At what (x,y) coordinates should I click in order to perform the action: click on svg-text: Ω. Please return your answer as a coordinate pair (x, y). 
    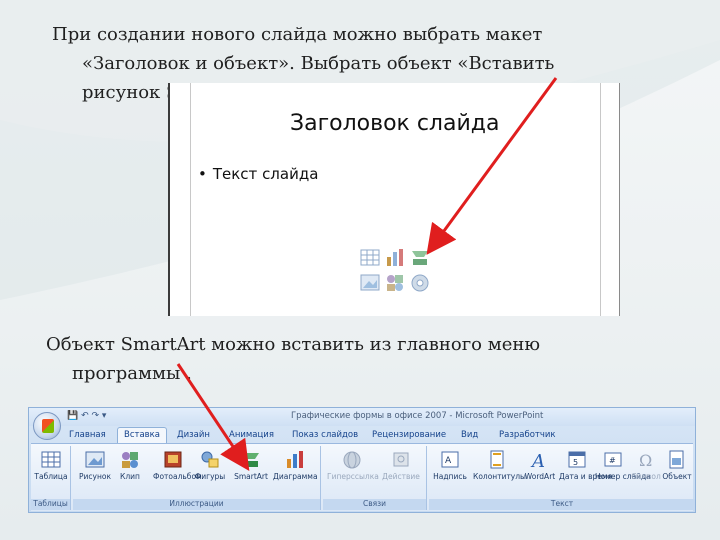
    Looking at the image, I should click on (645, 460).